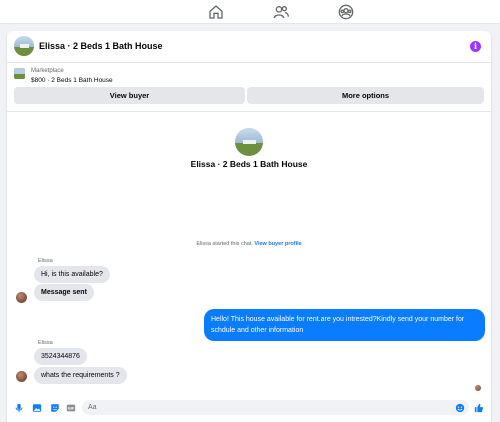 Image resolution: width=500 pixels, height=422 pixels. What do you see at coordinates (281, 12) in the screenshot?
I see `friends-icon` at bounding box center [281, 12].